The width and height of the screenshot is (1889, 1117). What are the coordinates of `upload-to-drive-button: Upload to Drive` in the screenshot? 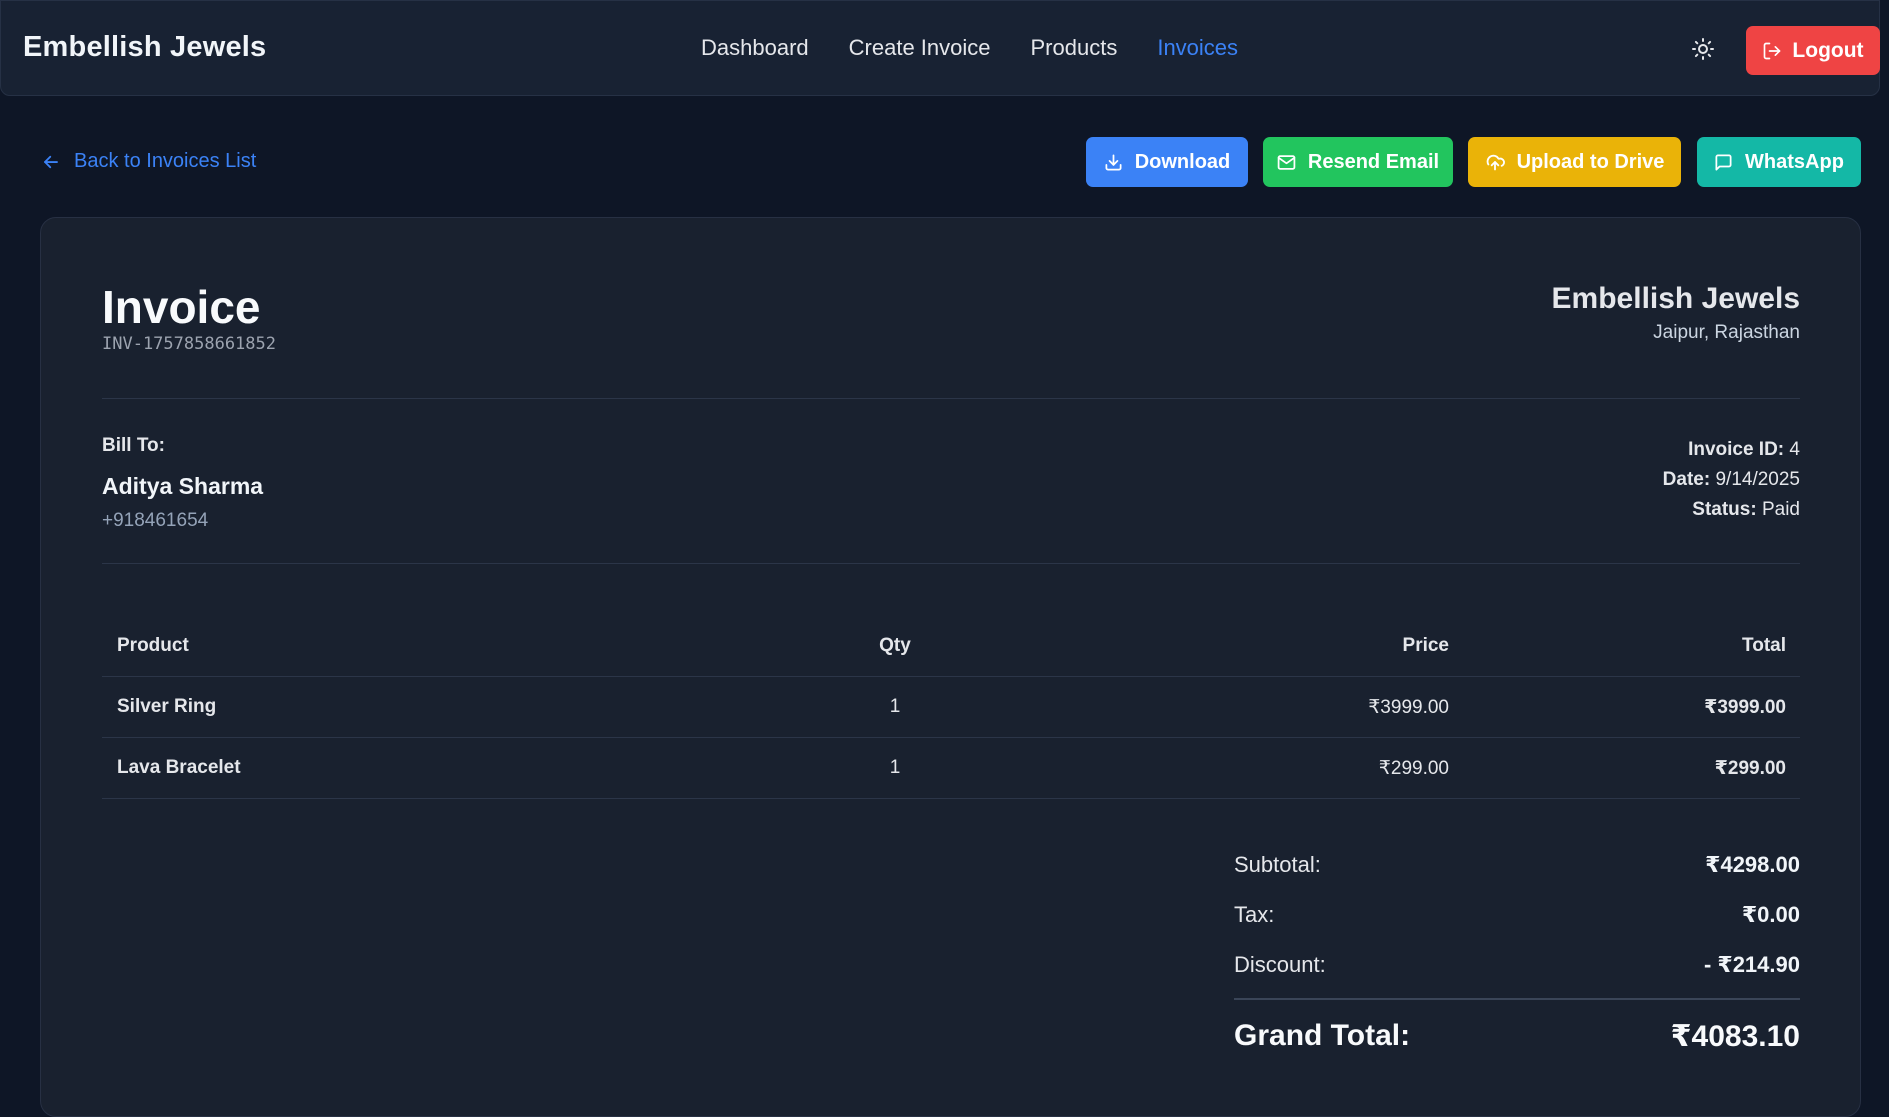 It's located at (1574, 162).